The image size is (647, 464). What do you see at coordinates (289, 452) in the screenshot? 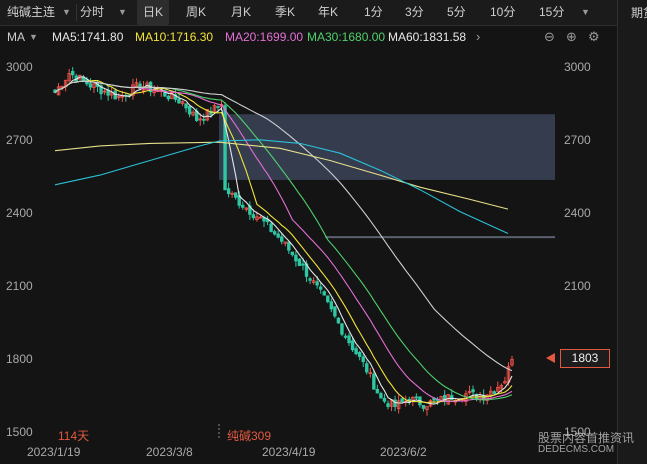
I see `x-tick-label: 2023/4/19` at bounding box center [289, 452].